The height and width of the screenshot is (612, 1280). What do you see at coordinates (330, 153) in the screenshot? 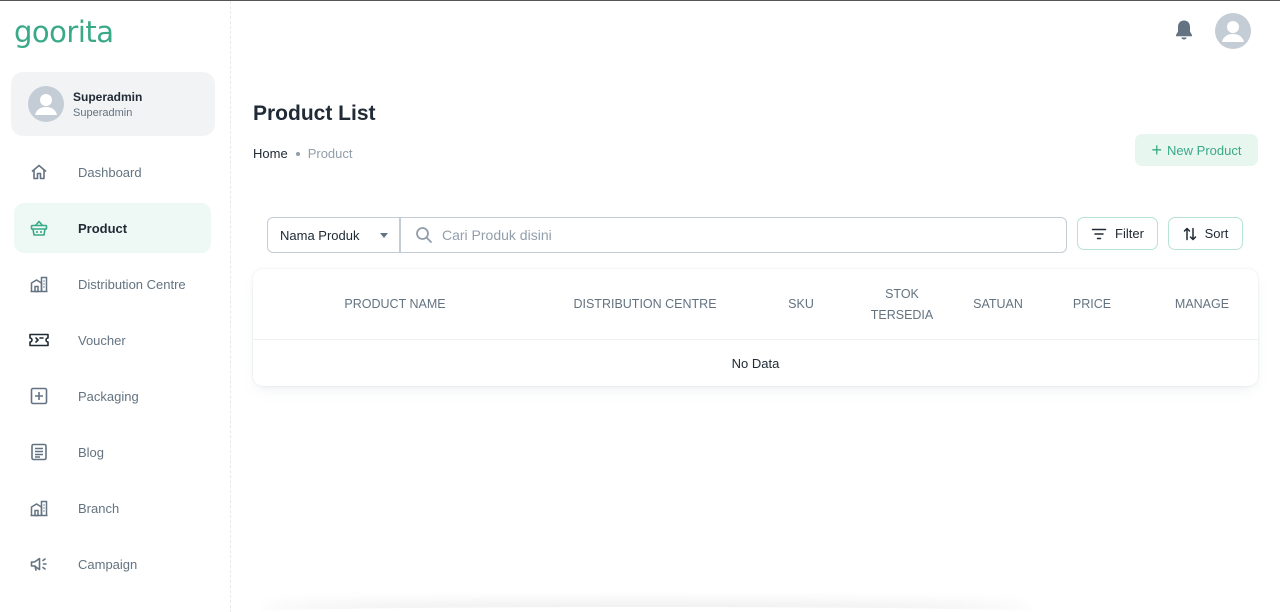
I see `breadcrumb-current: Product` at bounding box center [330, 153].